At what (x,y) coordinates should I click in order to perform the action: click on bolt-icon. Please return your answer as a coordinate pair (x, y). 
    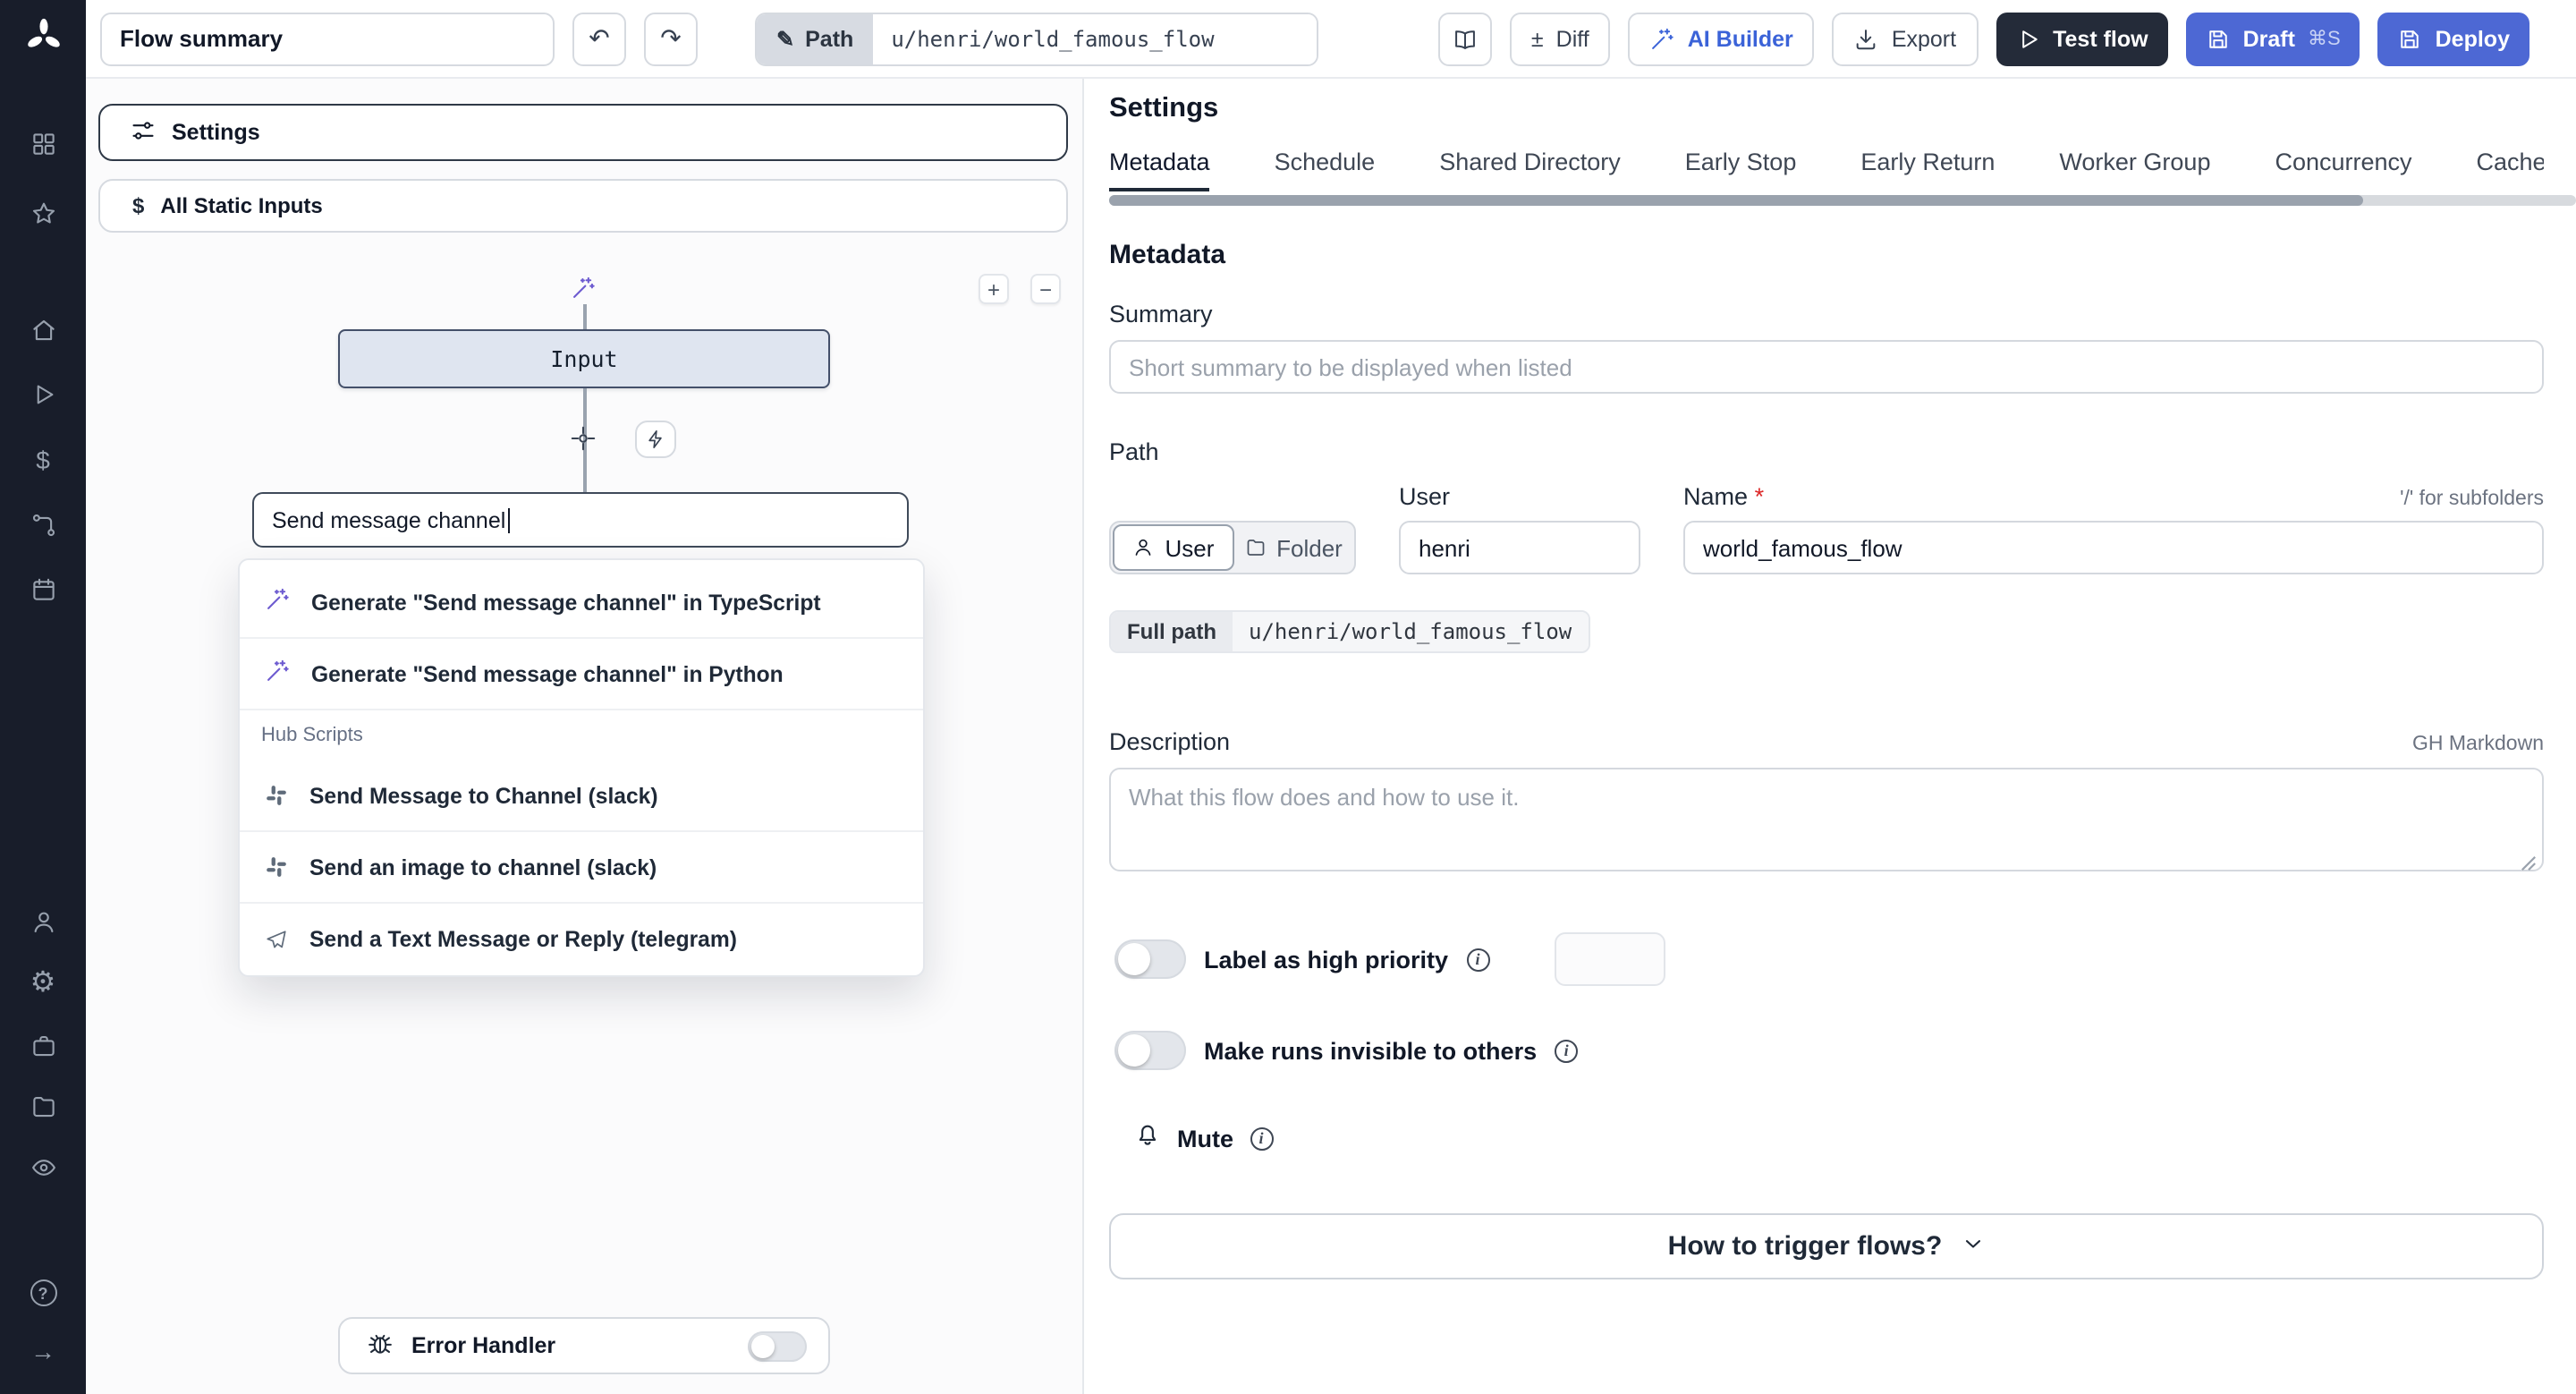
    Looking at the image, I should click on (655, 439).